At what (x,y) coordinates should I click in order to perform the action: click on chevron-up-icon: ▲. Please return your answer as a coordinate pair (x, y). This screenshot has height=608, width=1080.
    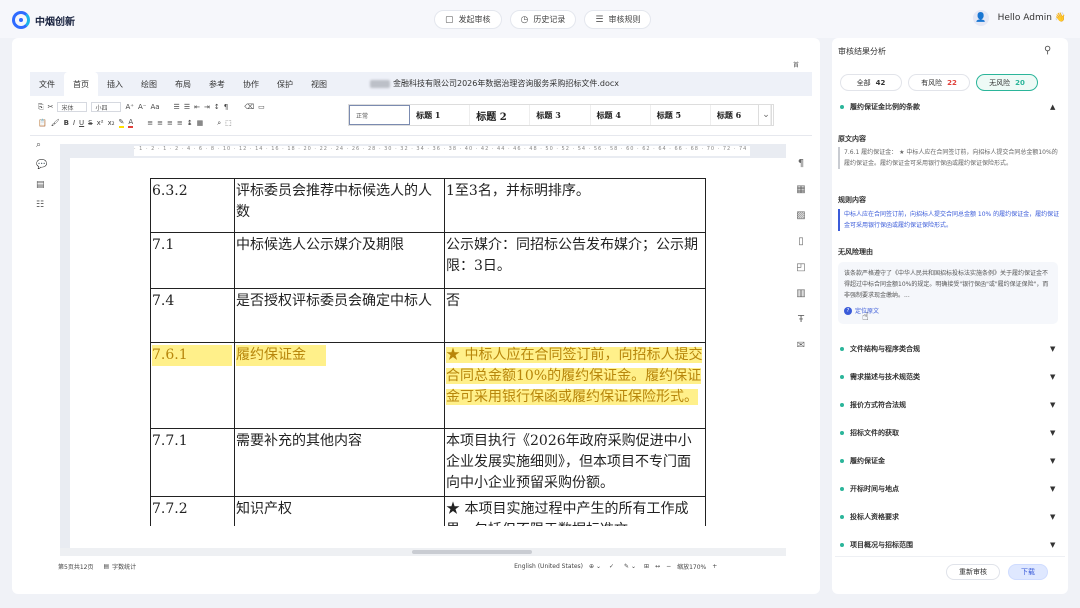
    Looking at the image, I should click on (1052, 107).